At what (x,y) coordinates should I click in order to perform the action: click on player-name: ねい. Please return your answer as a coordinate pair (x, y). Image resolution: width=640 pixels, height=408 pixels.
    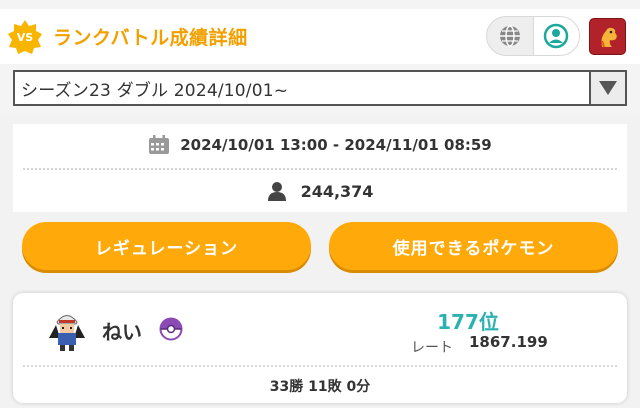
    Looking at the image, I should click on (122, 332).